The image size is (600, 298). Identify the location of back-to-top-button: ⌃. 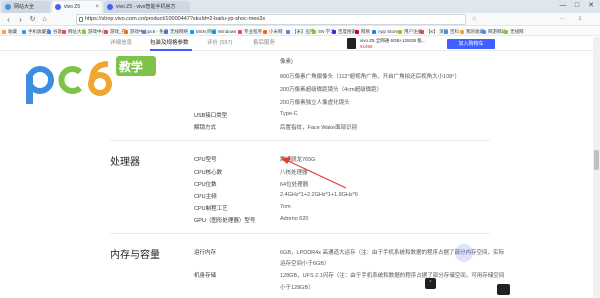
(430, 283).